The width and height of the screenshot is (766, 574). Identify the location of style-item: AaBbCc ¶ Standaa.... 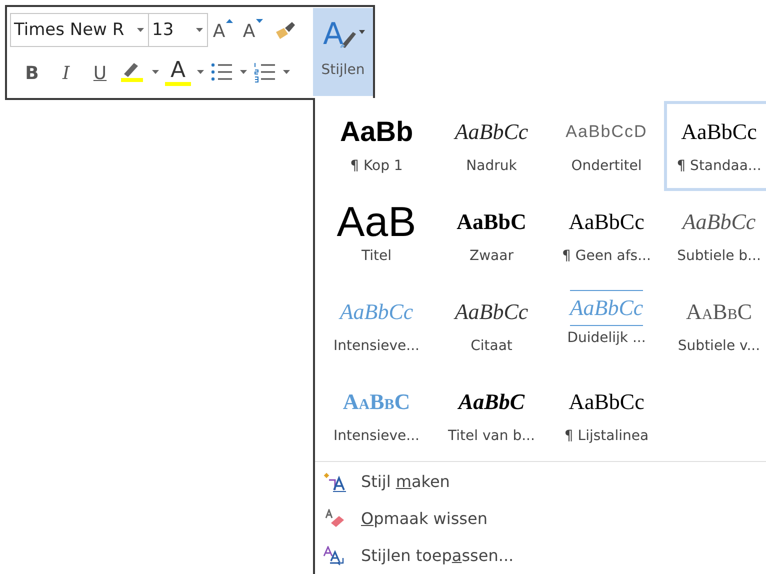
(715, 146).